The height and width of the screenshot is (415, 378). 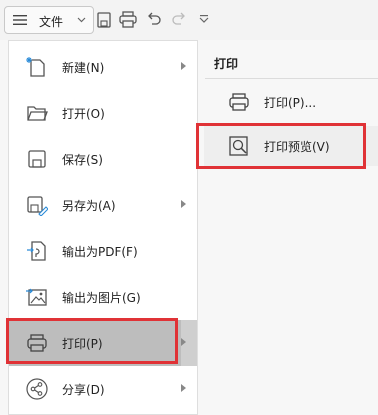 I want to click on save-as-icon, so click(x=37, y=206).